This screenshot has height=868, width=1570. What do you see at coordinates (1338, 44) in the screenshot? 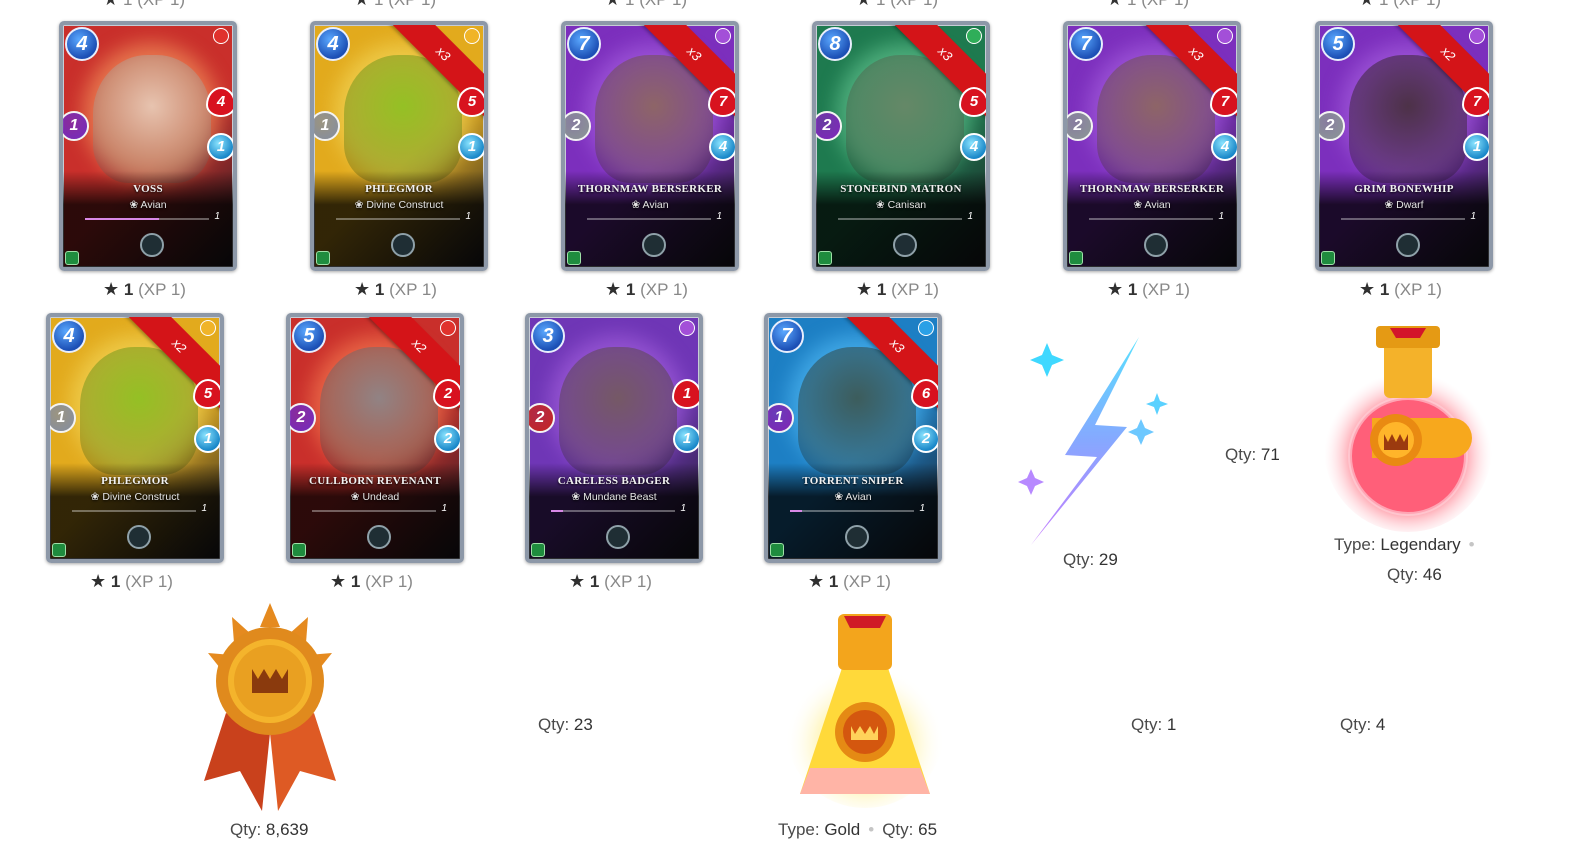
I see `mana-cost: 5` at bounding box center [1338, 44].